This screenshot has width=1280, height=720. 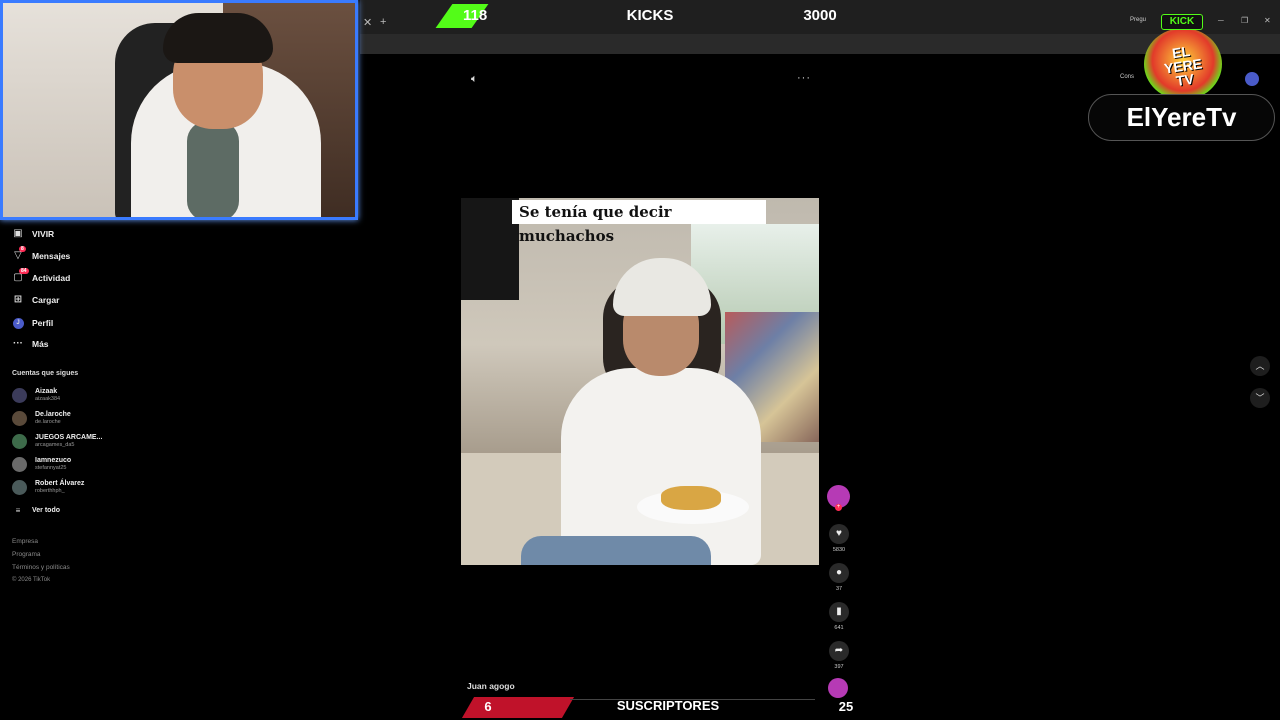 What do you see at coordinates (18, 322) in the screenshot?
I see `profile-icon: J` at bounding box center [18, 322].